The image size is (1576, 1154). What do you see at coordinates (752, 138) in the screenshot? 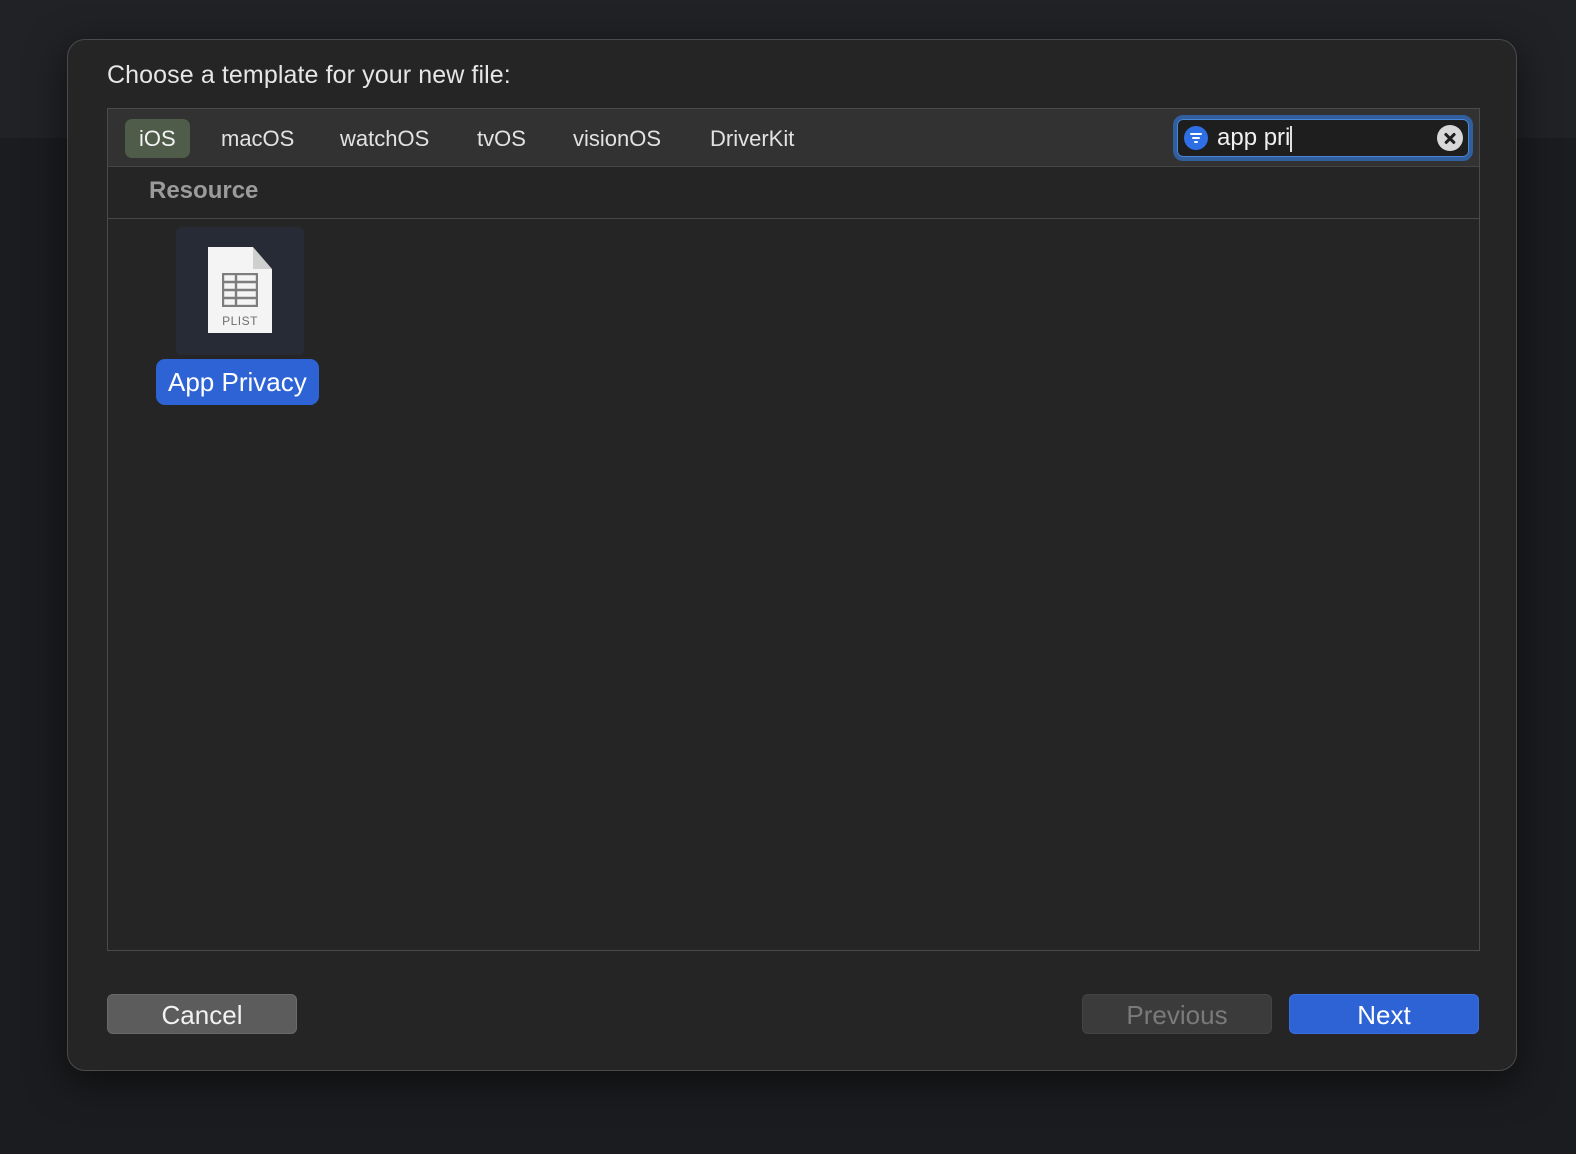
I see `tab-driverkit: DriverKit` at bounding box center [752, 138].